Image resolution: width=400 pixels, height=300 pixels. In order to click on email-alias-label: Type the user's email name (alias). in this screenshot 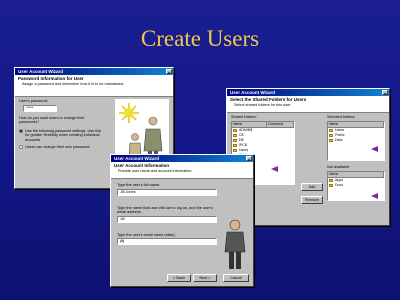, I will do `click(146, 234)`.